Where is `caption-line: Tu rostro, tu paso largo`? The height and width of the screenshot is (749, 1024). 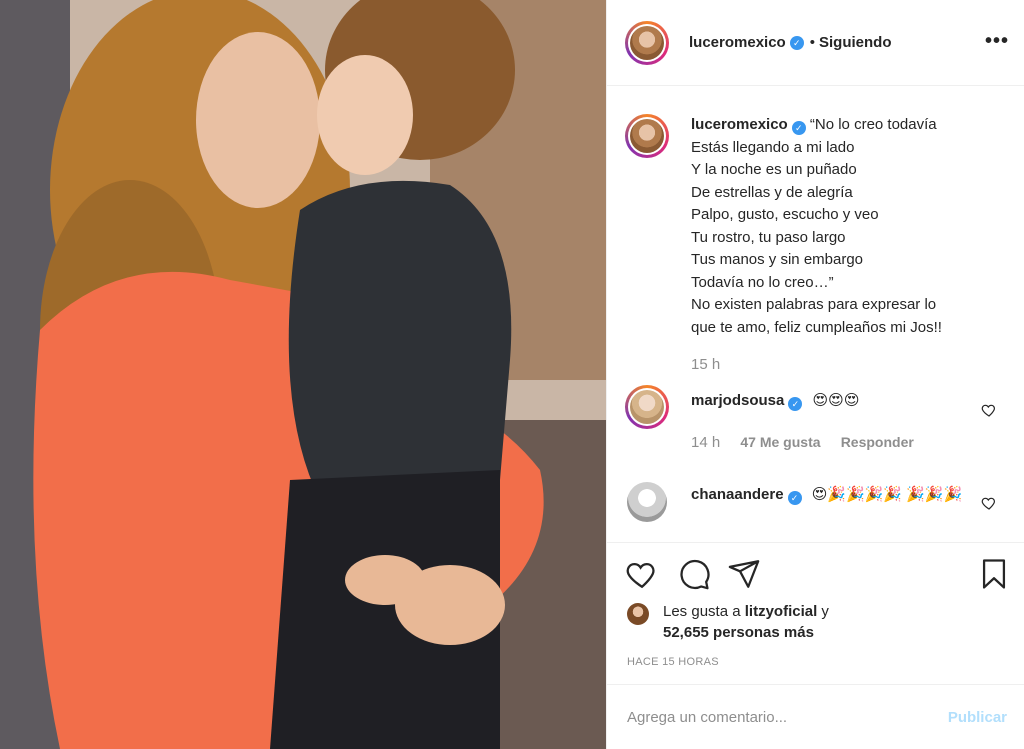 caption-line: Tu rostro, tu paso largo is located at coordinates (768, 237).